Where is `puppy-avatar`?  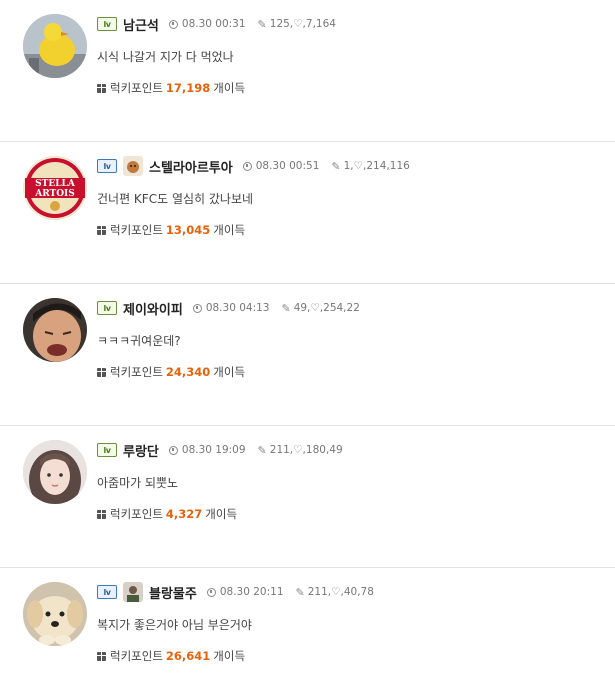
puppy-avatar is located at coordinates (55, 614).